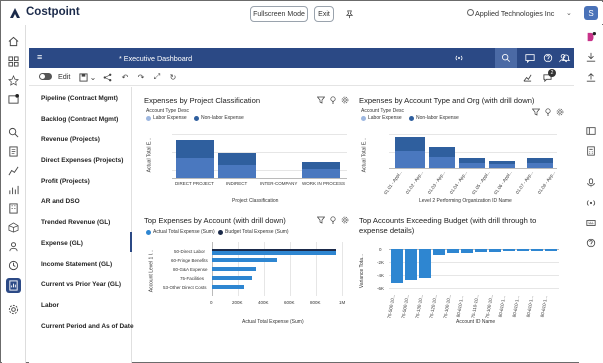 This screenshot has height=363, width=603. I want to click on share-icon, so click(107, 77).